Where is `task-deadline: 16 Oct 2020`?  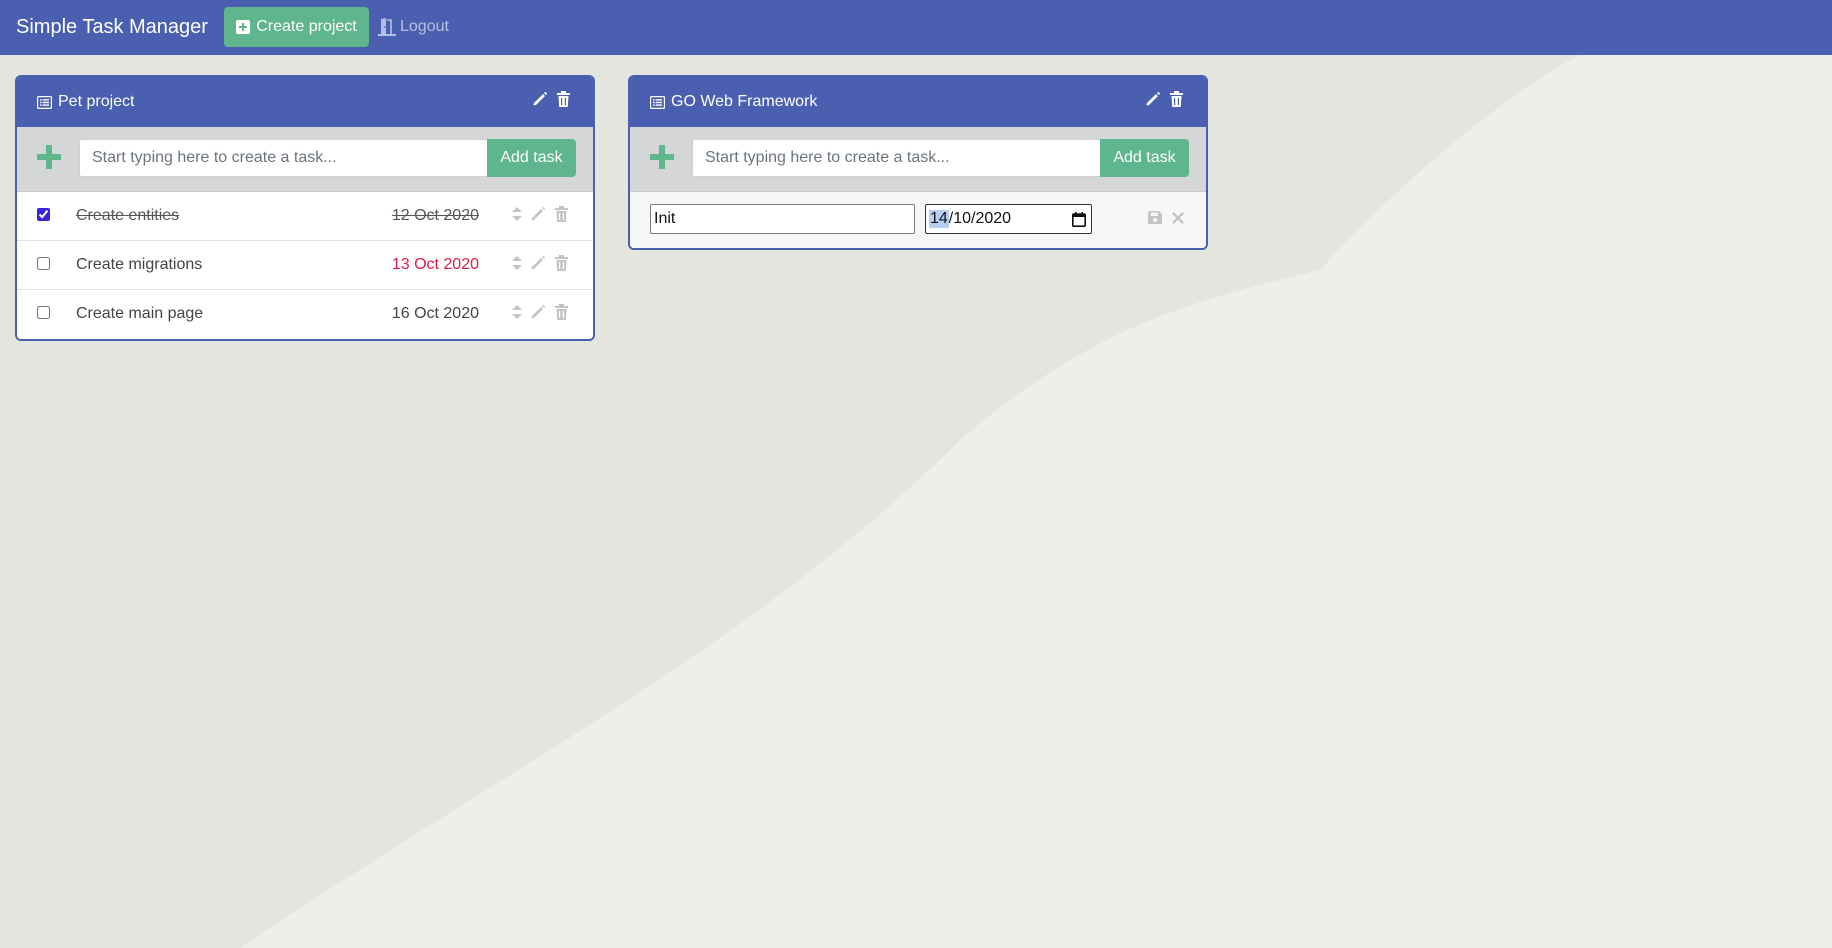
task-deadline: 16 Oct 2020 is located at coordinates (435, 313).